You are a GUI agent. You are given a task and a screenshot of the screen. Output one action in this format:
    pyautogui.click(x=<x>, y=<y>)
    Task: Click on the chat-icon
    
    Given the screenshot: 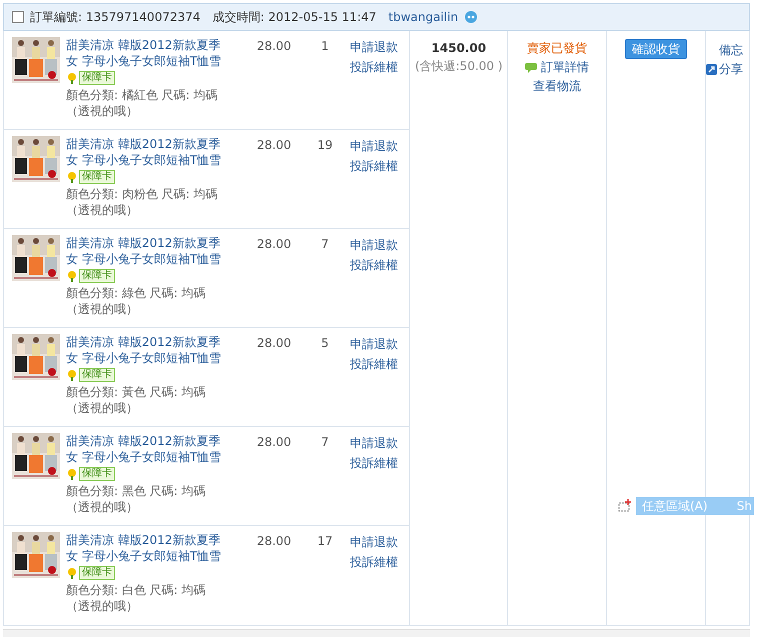 What is the action you would take?
    pyautogui.click(x=471, y=17)
    